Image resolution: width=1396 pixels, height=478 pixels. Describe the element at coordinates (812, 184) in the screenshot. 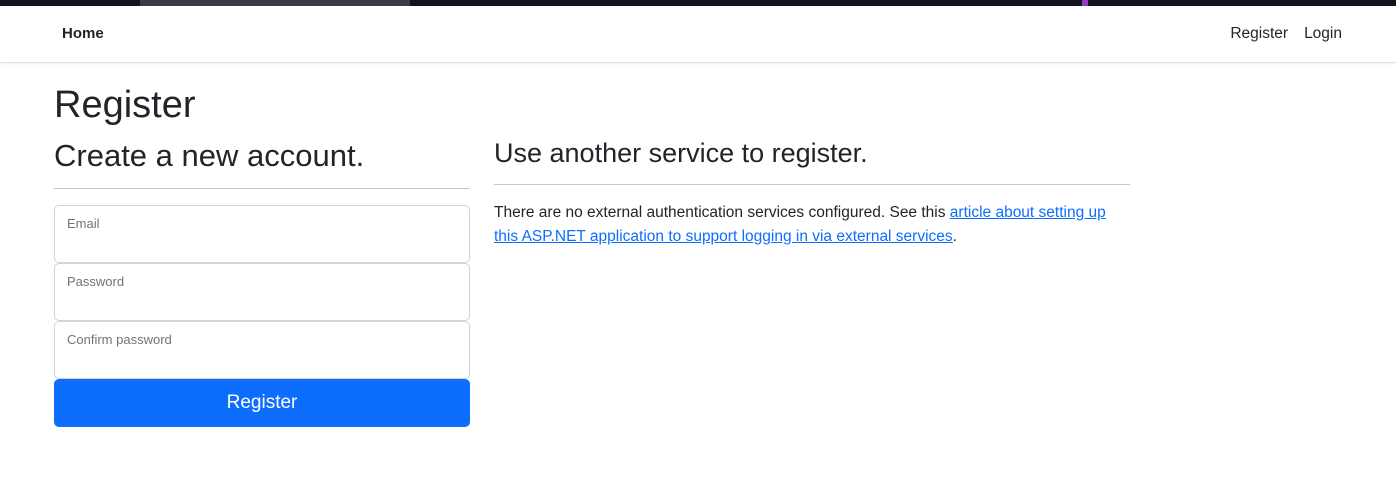

I see `external-divider` at that location.